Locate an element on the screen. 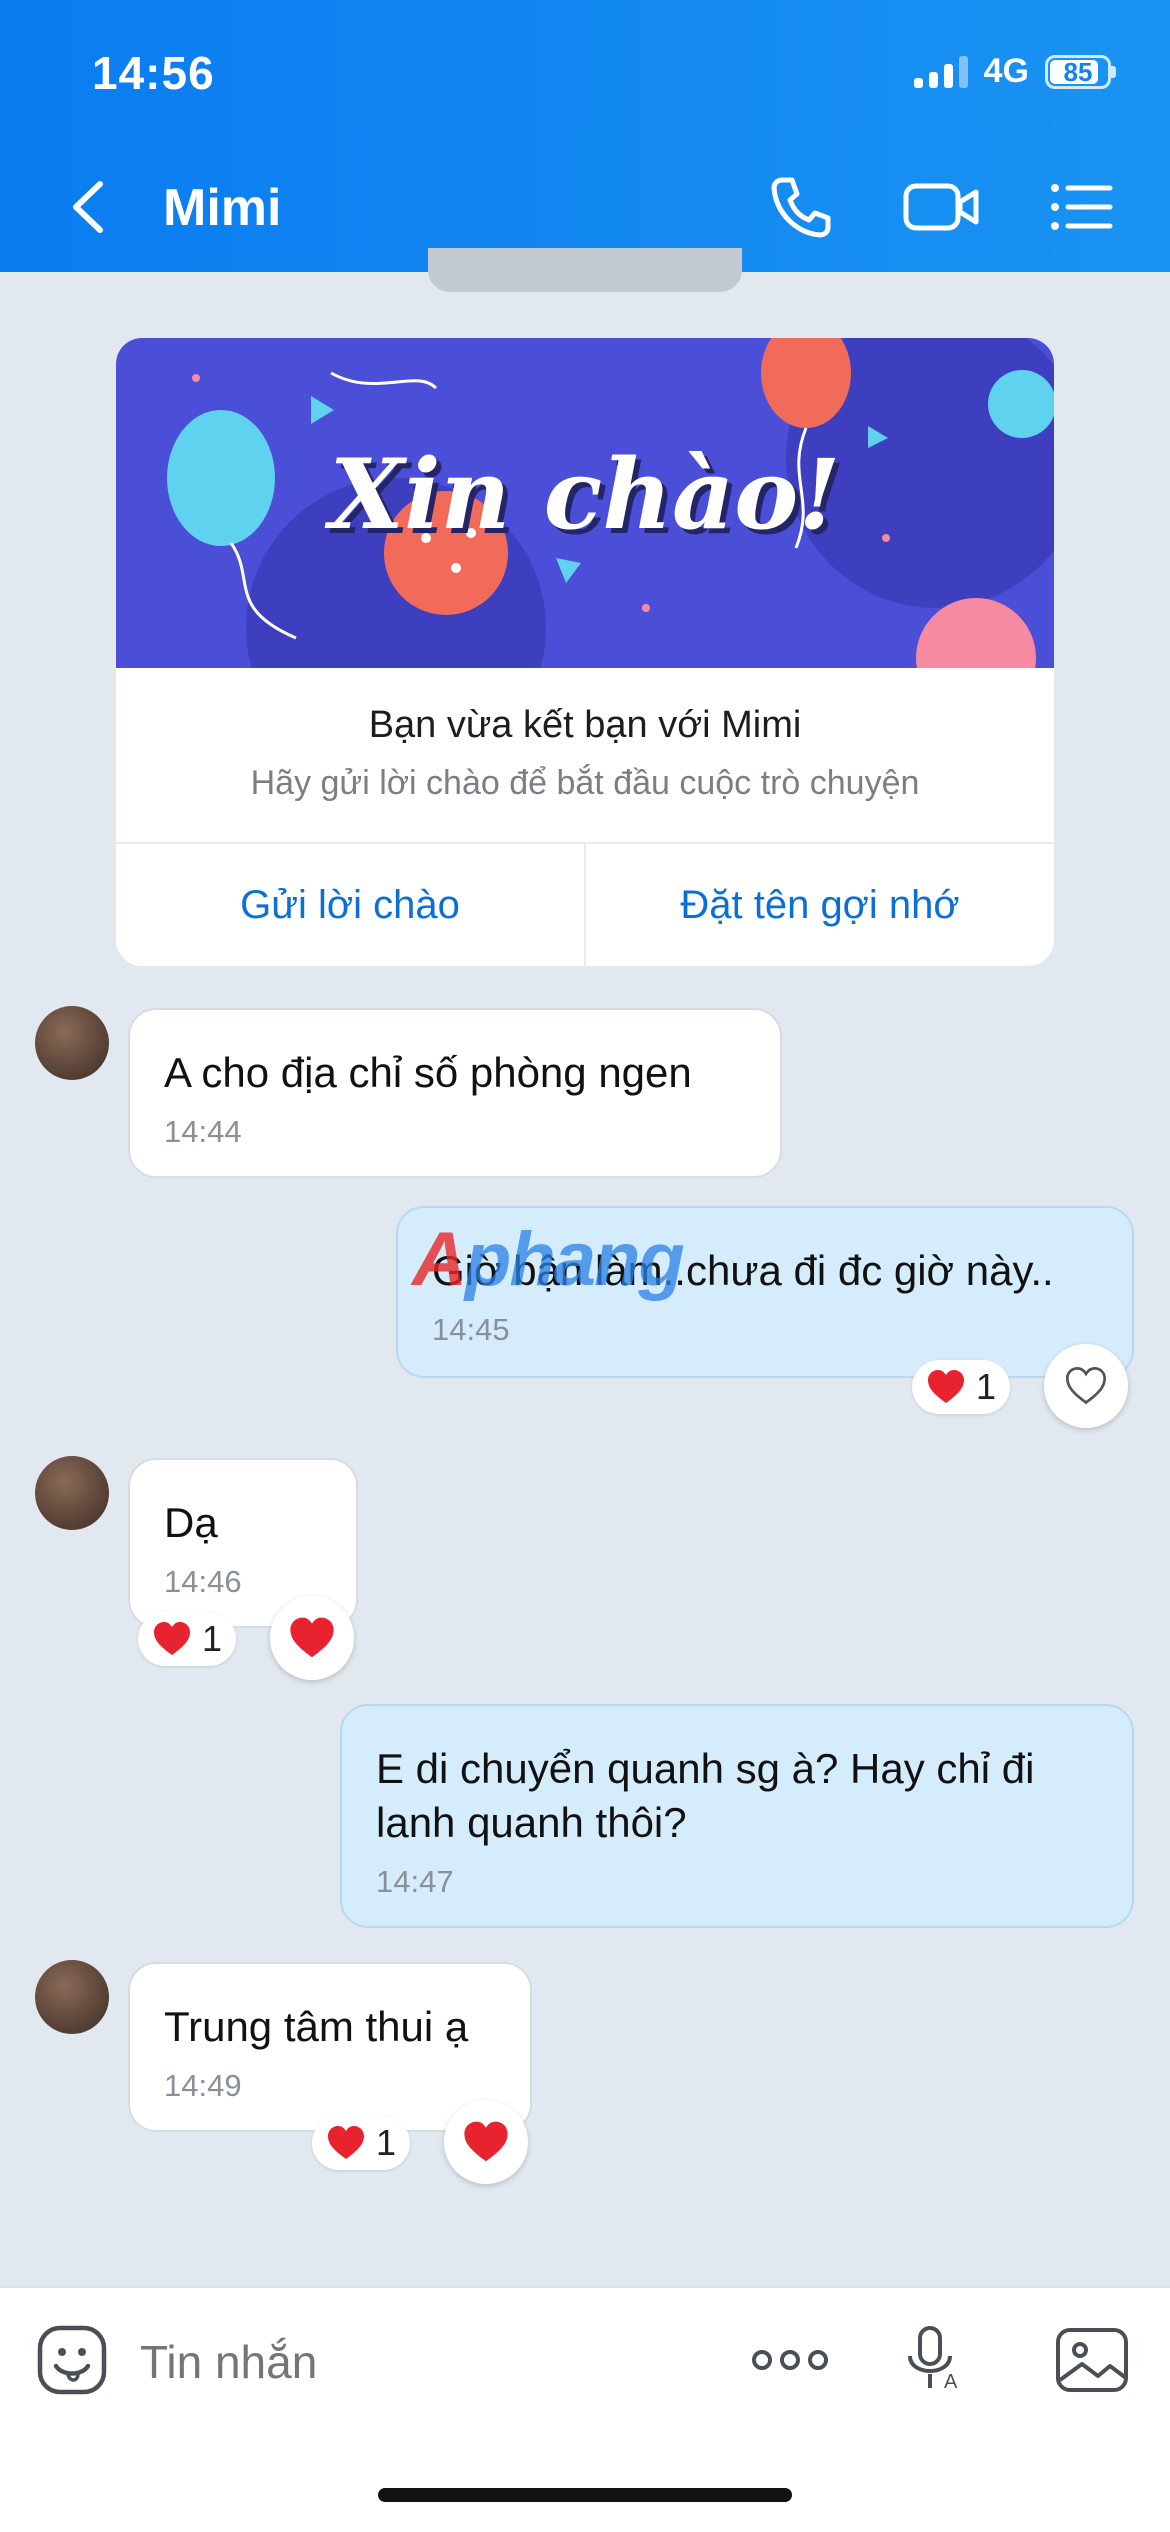  menu-list-icon is located at coordinates (1082, 207).